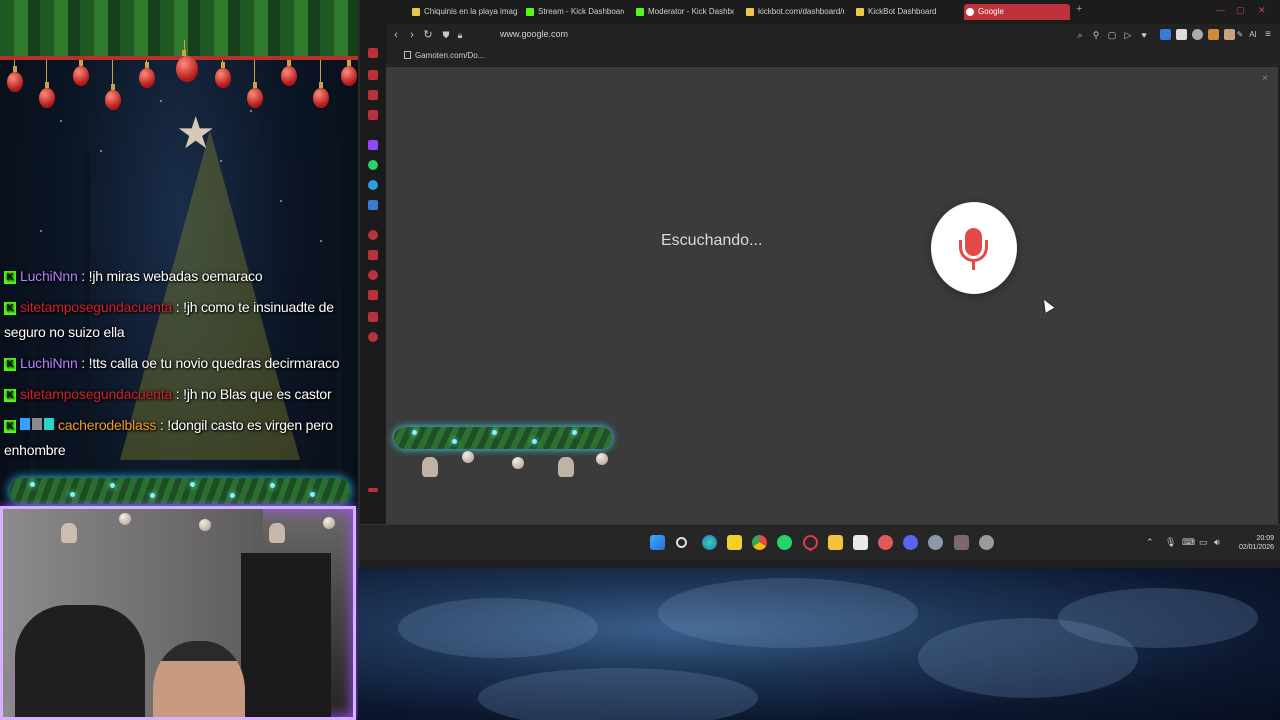 Image resolution: width=1280 pixels, height=720 pixels. What do you see at coordinates (428, 35) in the screenshot?
I see `reload-button: ↻` at bounding box center [428, 35].